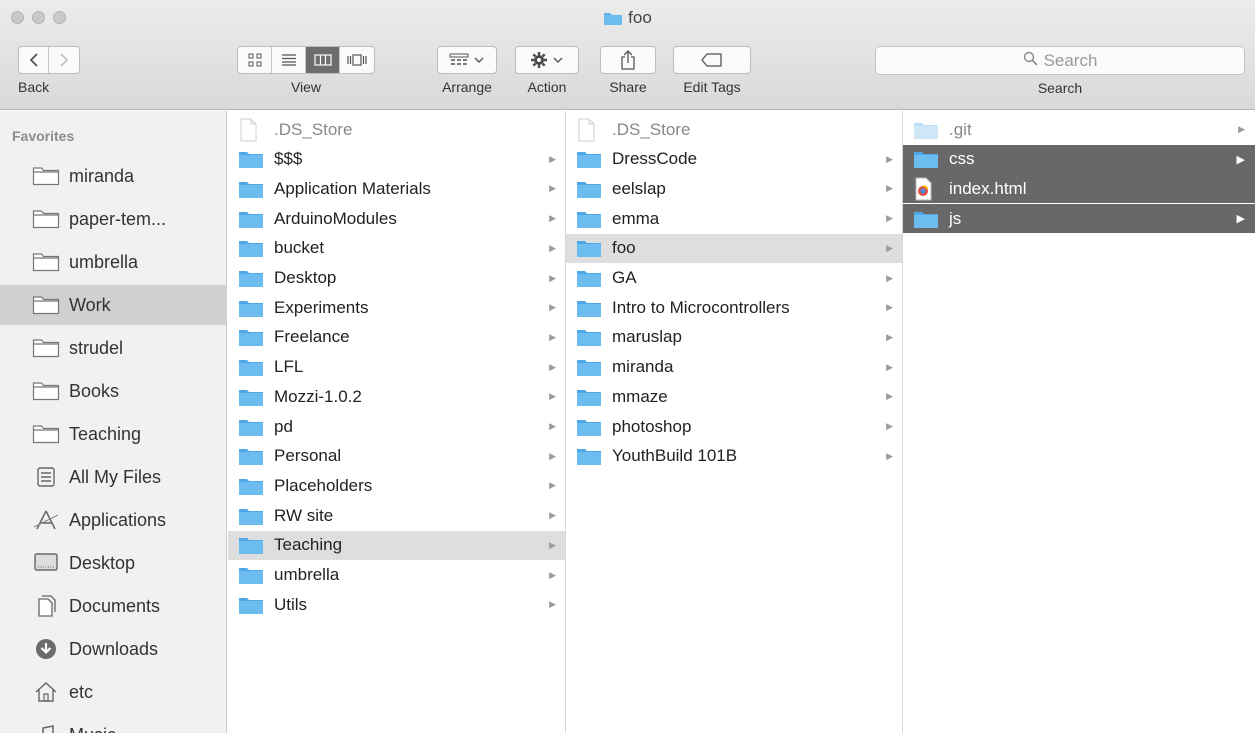 Image resolution: width=1255 pixels, height=733 pixels. Describe the element at coordinates (396, 545) in the screenshot. I see `folder-row: Teaching ▶` at that location.